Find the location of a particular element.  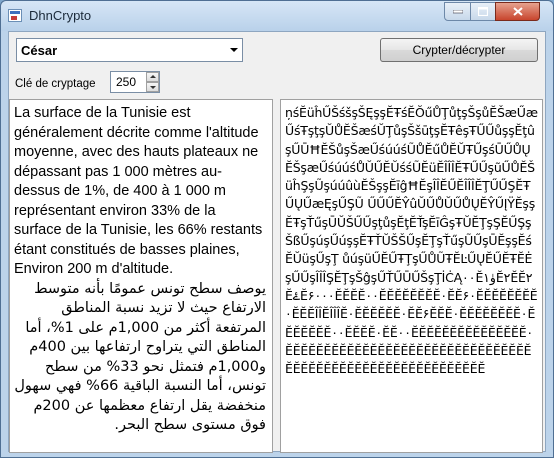

close-icon is located at coordinates (517, 11).